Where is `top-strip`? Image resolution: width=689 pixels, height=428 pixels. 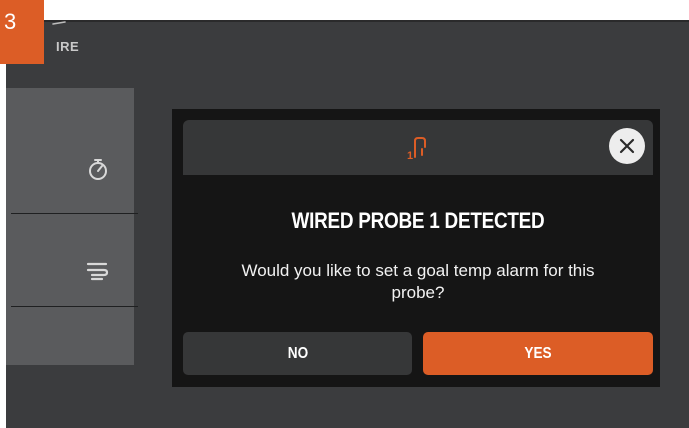 top-strip is located at coordinates (347, 21).